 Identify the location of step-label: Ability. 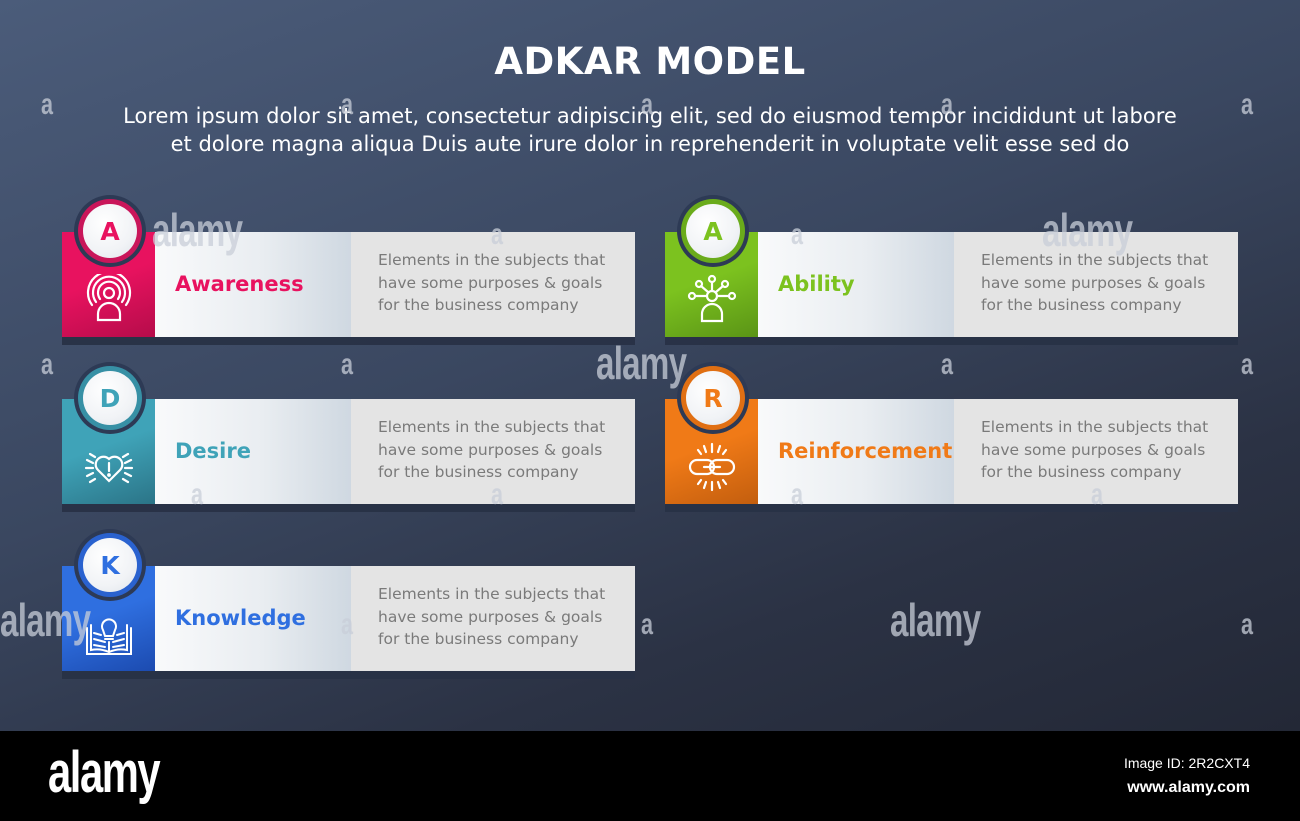
(816, 284).